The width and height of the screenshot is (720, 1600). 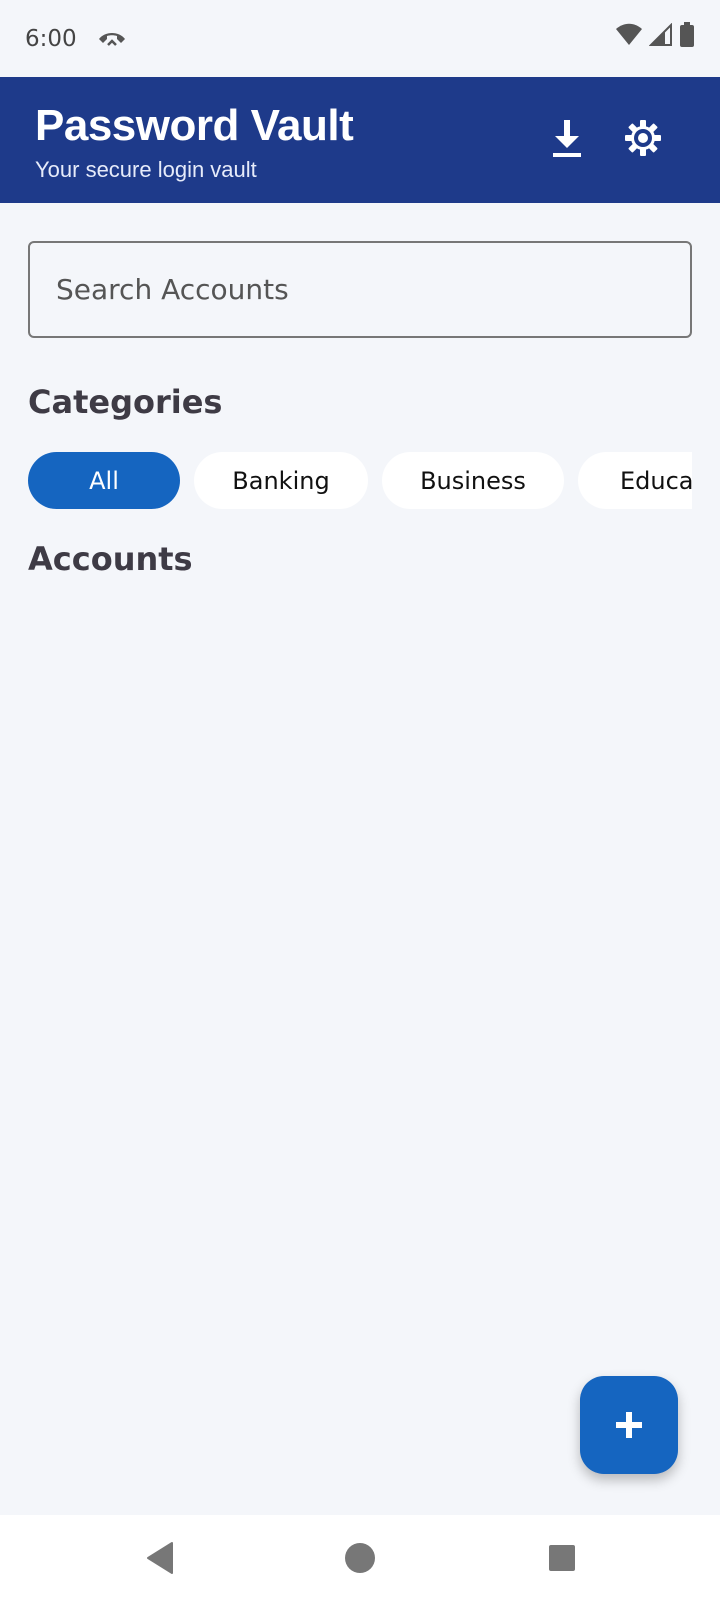 What do you see at coordinates (110, 559) in the screenshot?
I see `accounts-heading: Accounts` at bounding box center [110, 559].